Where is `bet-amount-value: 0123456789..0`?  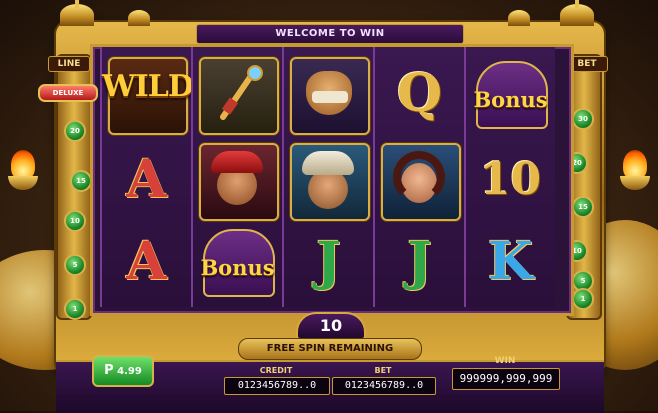
bet-amount-value: 0123456789..0 is located at coordinates (384, 386).